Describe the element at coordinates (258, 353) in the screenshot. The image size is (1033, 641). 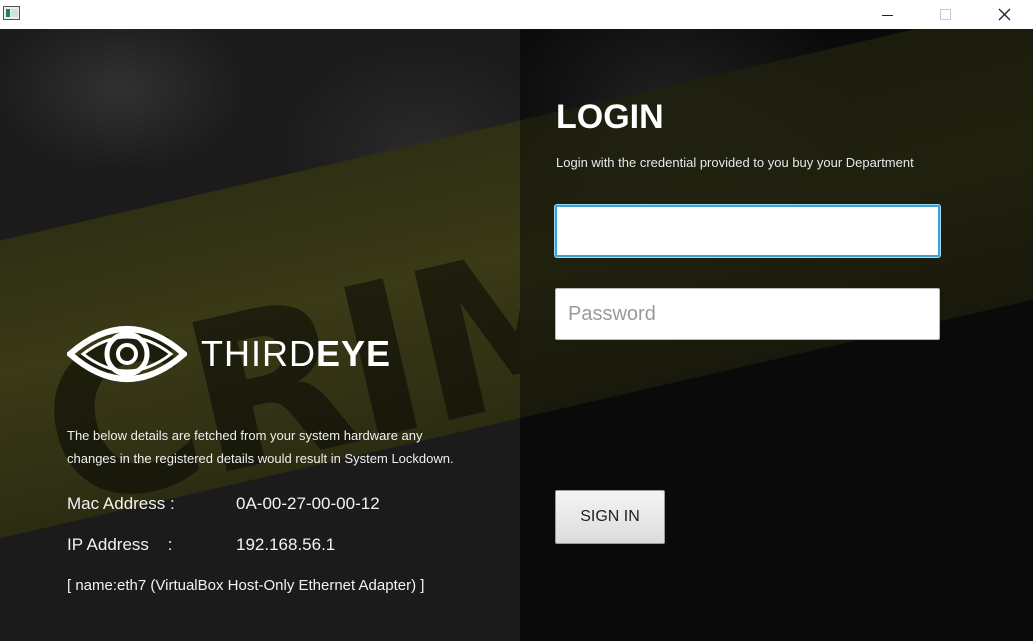
I see `brand-name-light: THIRD` at that location.